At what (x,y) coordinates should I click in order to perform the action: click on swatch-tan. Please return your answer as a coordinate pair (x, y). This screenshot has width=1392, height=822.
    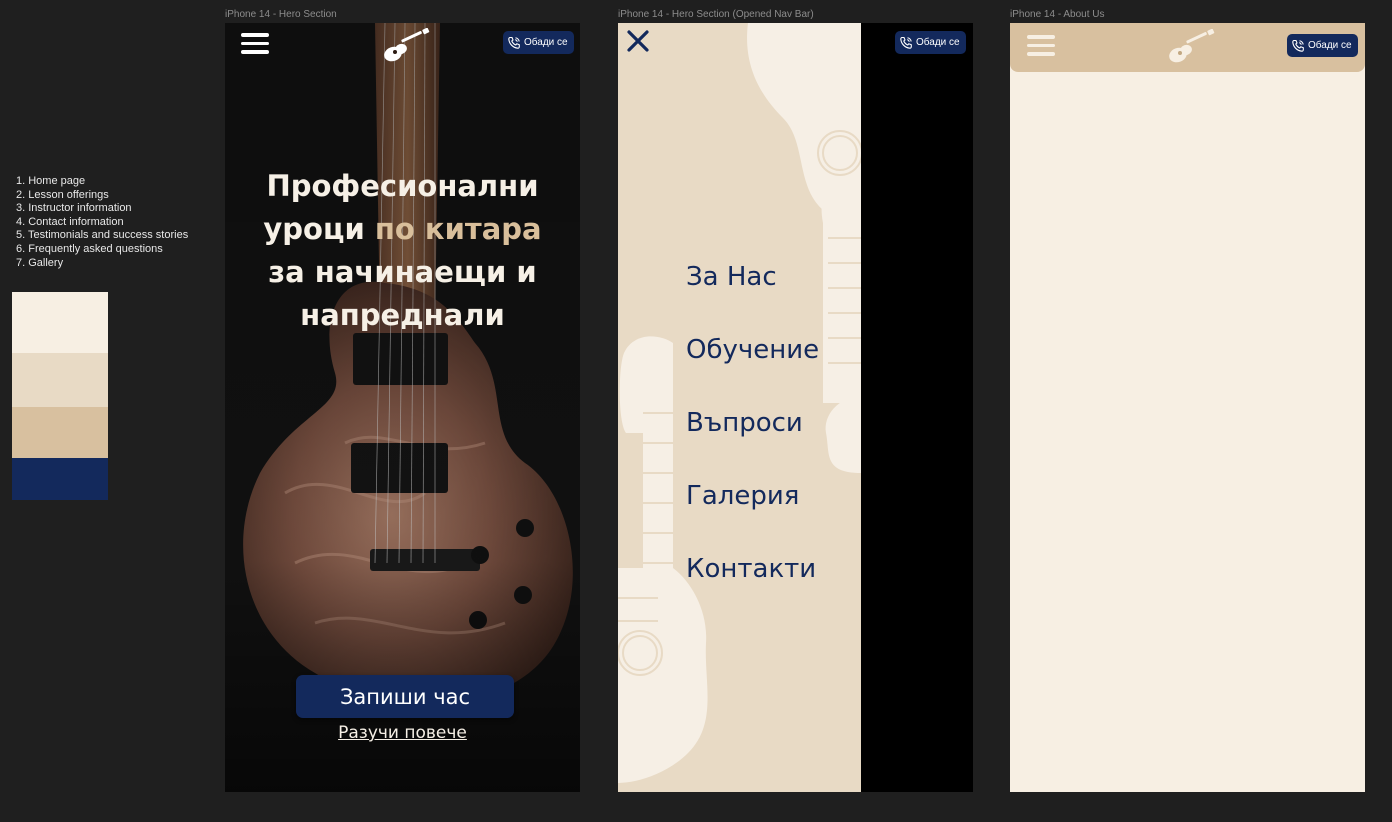
    Looking at the image, I should click on (60, 432).